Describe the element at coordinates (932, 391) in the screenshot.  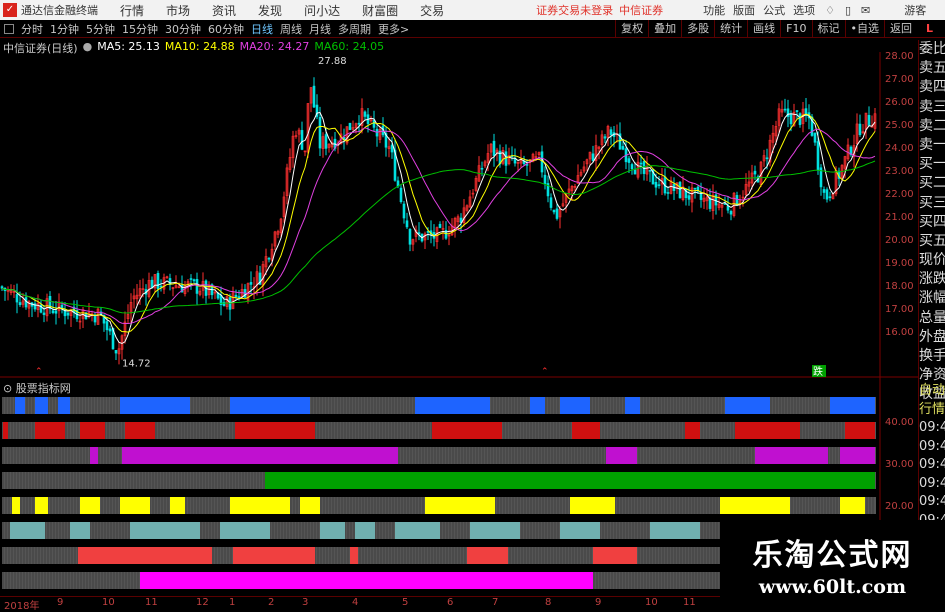
I see `tick-row: 自动` at that location.